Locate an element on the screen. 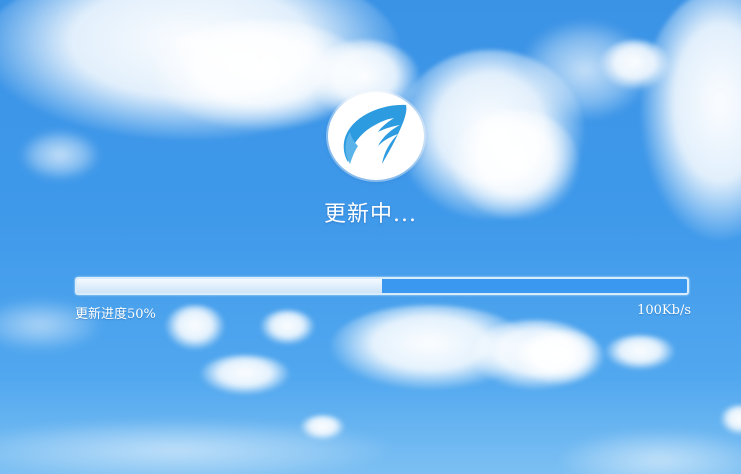 This screenshot has width=741, height=474. progress-bar-fill is located at coordinates (229, 286).